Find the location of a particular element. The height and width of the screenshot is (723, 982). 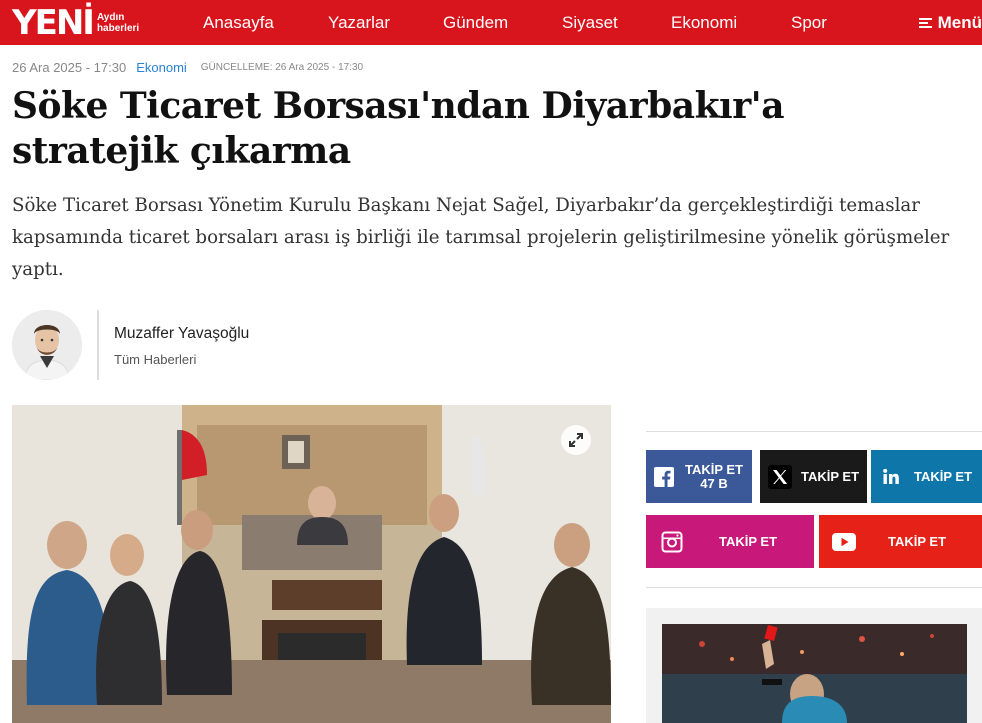

nav-item-ekonomi: Ekonomi is located at coordinates (704, 22).